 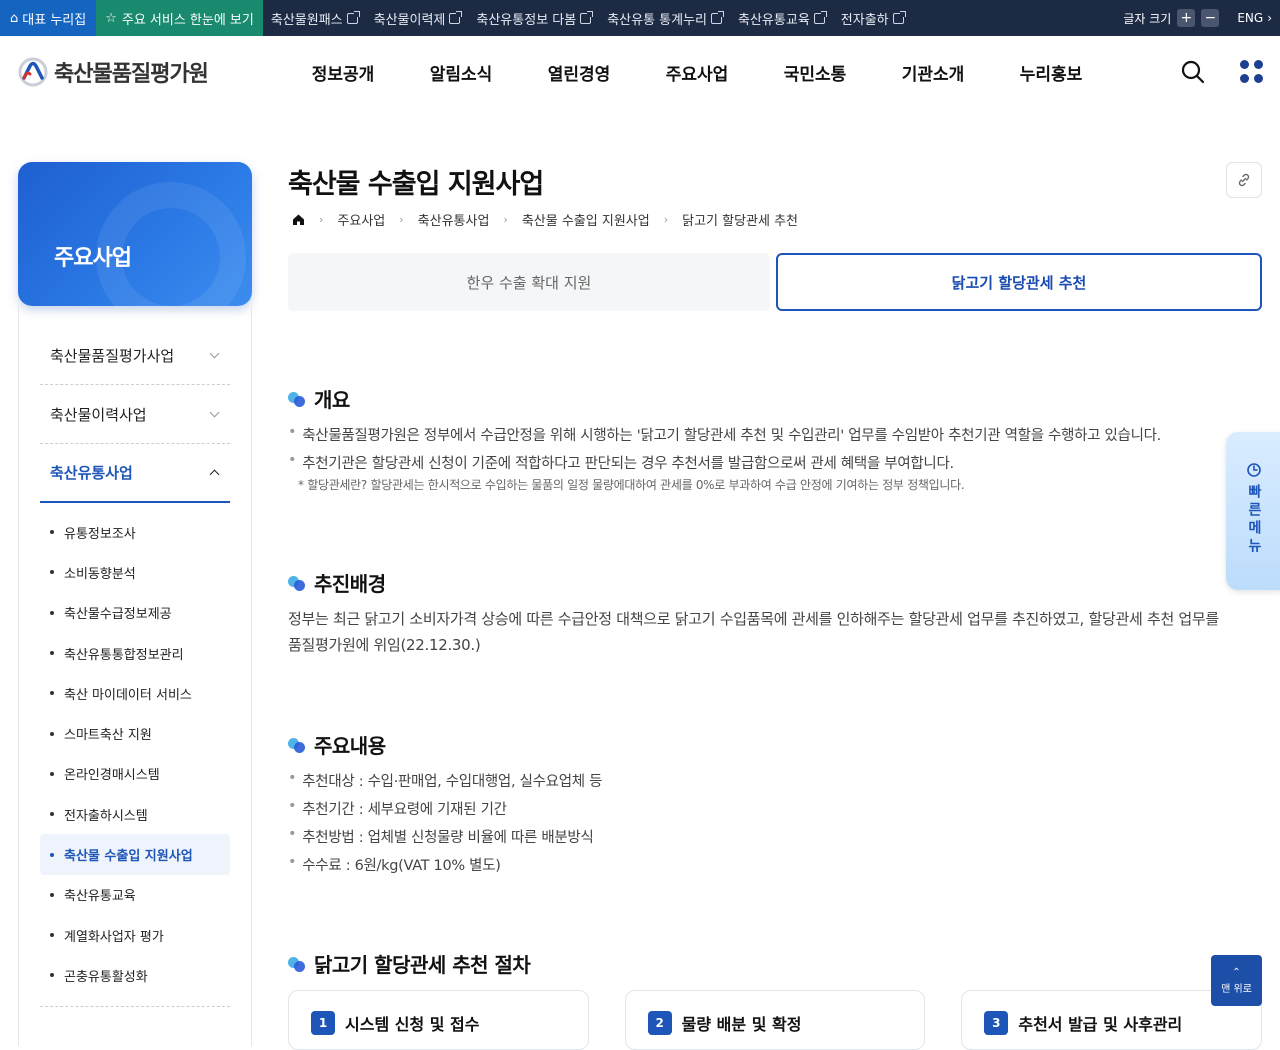 I want to click on home-site-link: ⌂ 대표 누리집, so click(x=48, y=18).